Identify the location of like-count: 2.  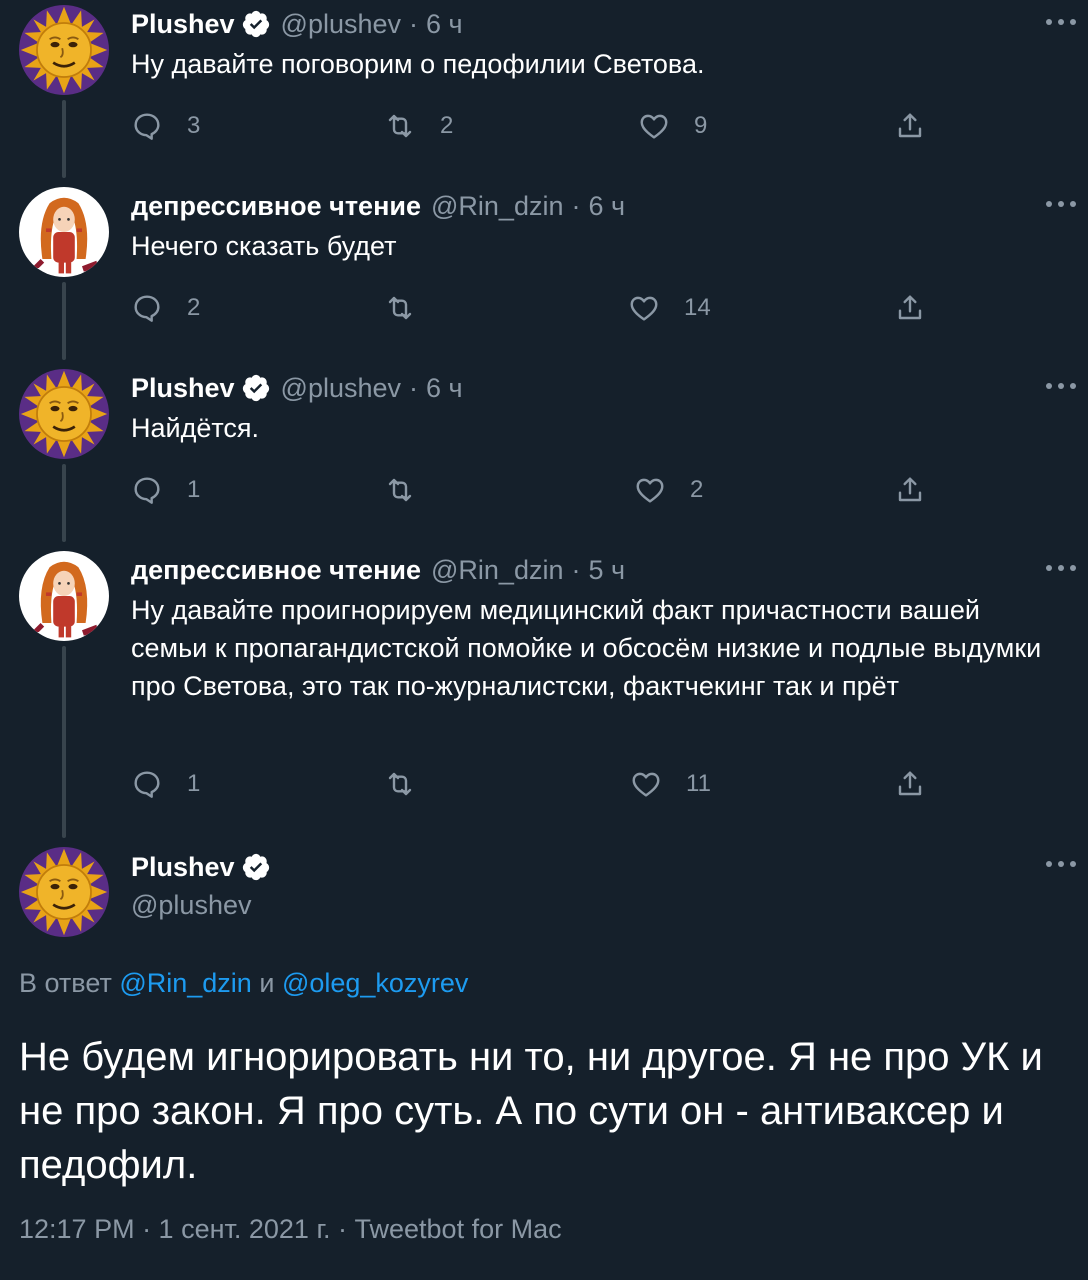
(697, 489).